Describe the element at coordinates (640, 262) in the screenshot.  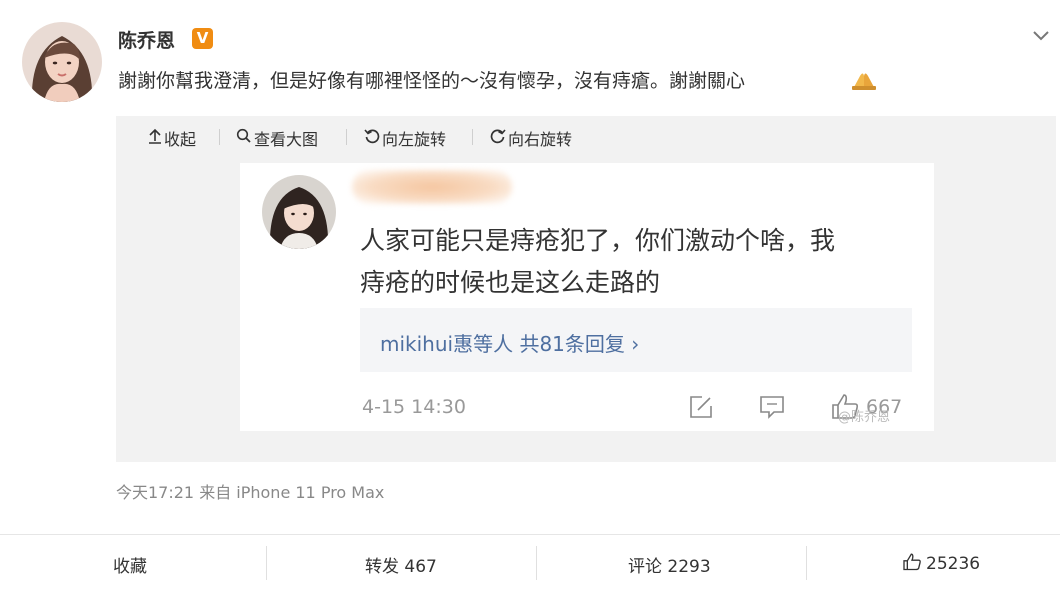
I see `comment-text: 人家可能只是痔疮犯了，你们激动个啥，我 痔疮的时候也是这么走路的` at that location.